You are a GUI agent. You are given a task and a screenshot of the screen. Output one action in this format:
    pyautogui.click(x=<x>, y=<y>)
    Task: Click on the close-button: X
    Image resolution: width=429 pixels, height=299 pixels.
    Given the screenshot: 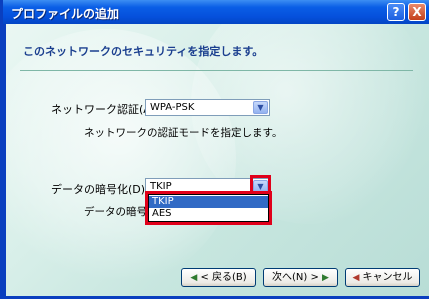 What is the action you would take?
    pyautogui.click(x=417, y=12)
    